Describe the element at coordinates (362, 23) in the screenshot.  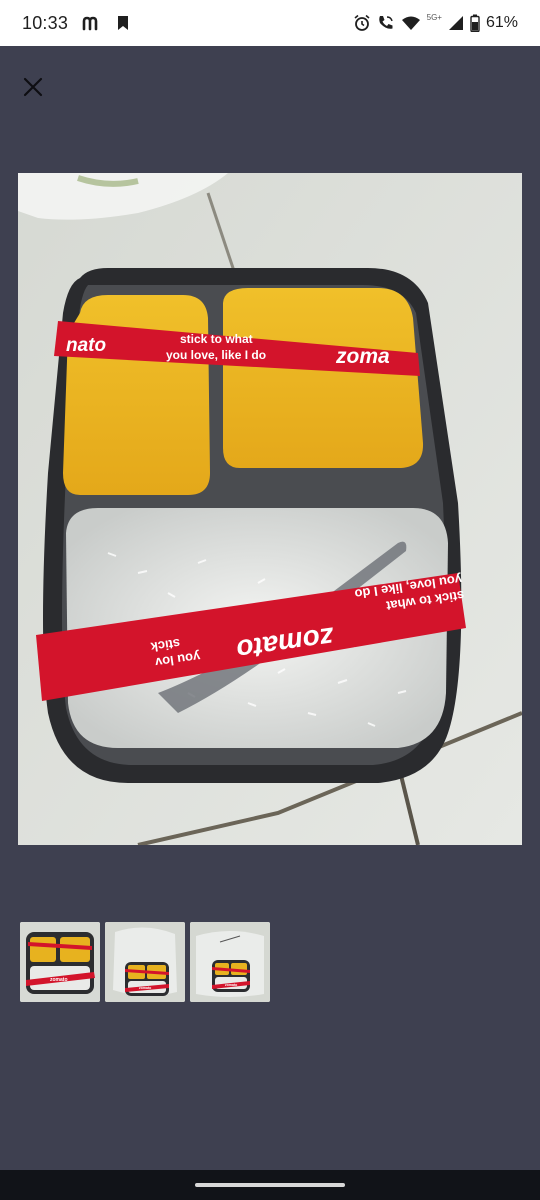
I see `alarm-icon` at that location.